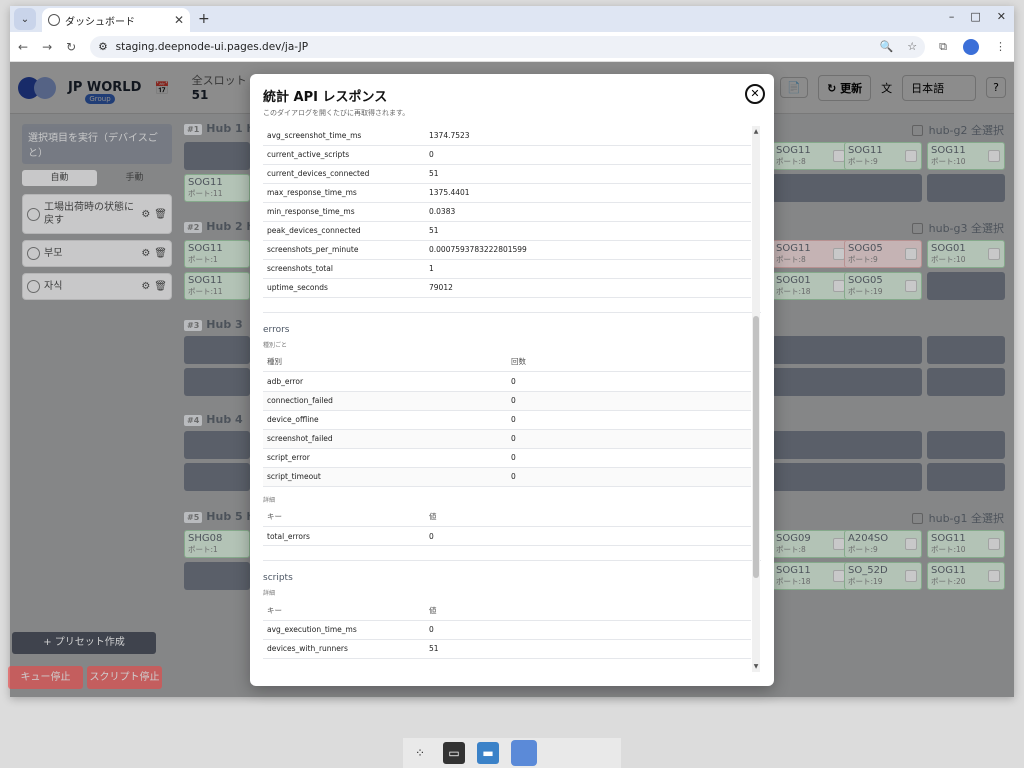 The width and height of the screenshot is (1024, 768). Describe the element at coordinates (385, 401) in the screenshot. I see `row-key: connection_failed` at that location.